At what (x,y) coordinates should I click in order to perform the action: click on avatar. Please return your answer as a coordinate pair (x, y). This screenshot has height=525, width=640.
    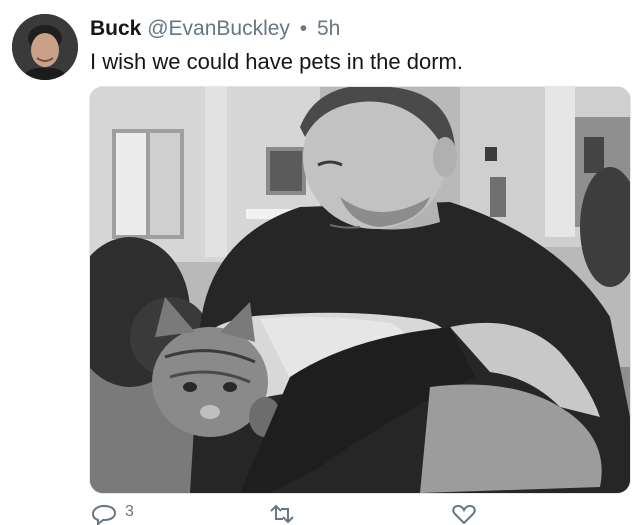
    Looking at the image, I should click on (45, 47).